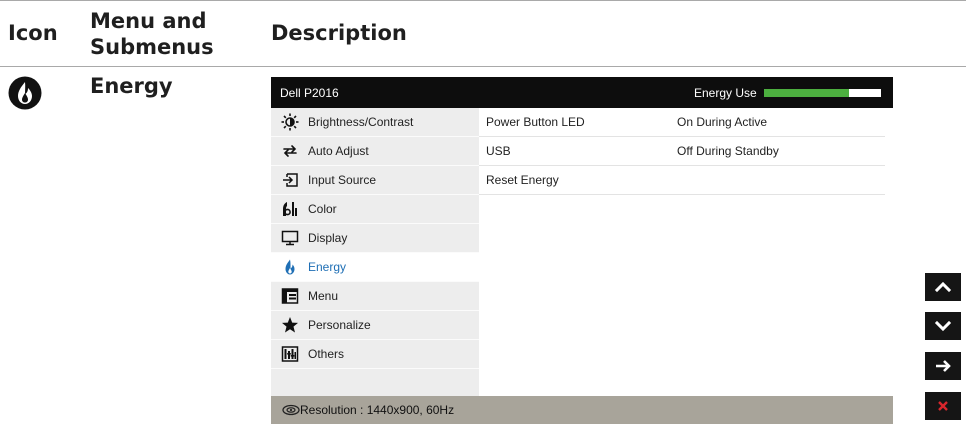 Image resolution: width=966 pixels, height=425 pixels. Describe the element at coordinates (290, 209) in the screenshot. I see `color-icon` at that location.